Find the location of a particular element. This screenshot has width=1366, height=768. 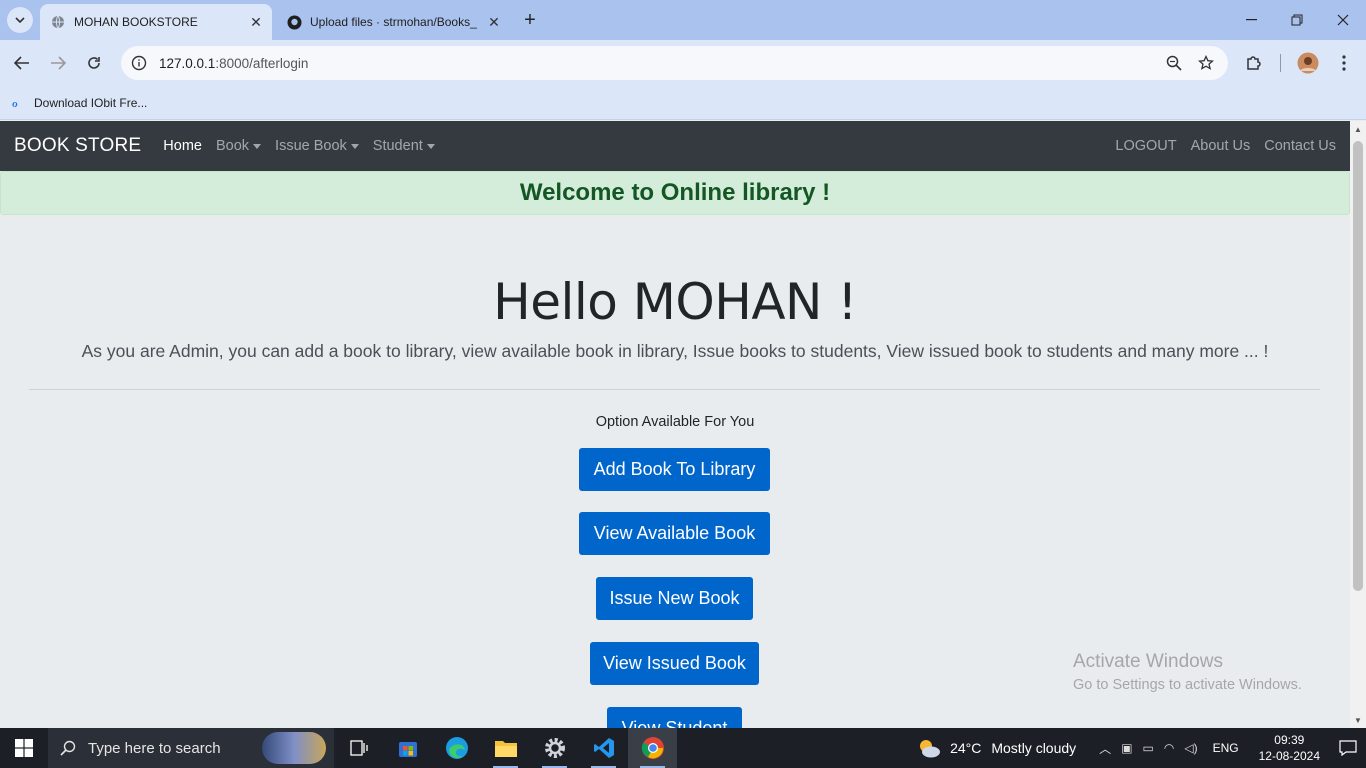

minimize-icon is located at coordinates (1251, 20).